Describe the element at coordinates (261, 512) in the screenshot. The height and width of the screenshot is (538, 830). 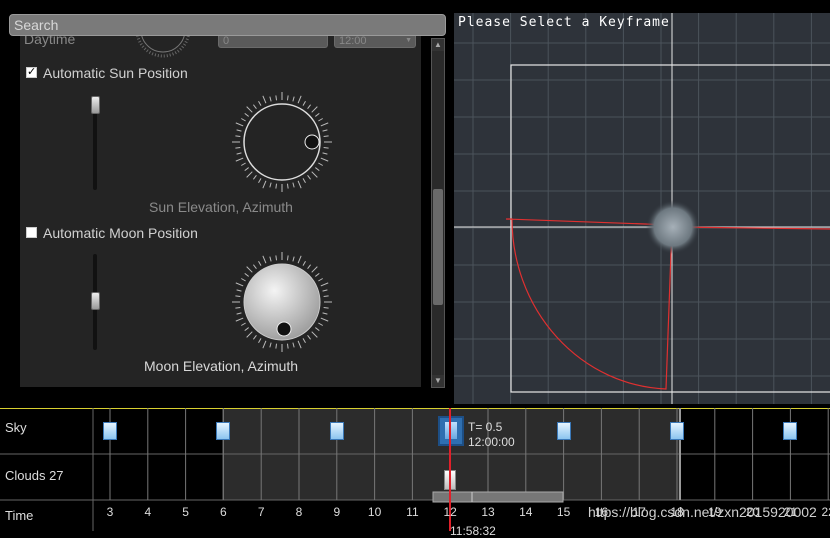
I see `time-tick-label: 7` at that location.